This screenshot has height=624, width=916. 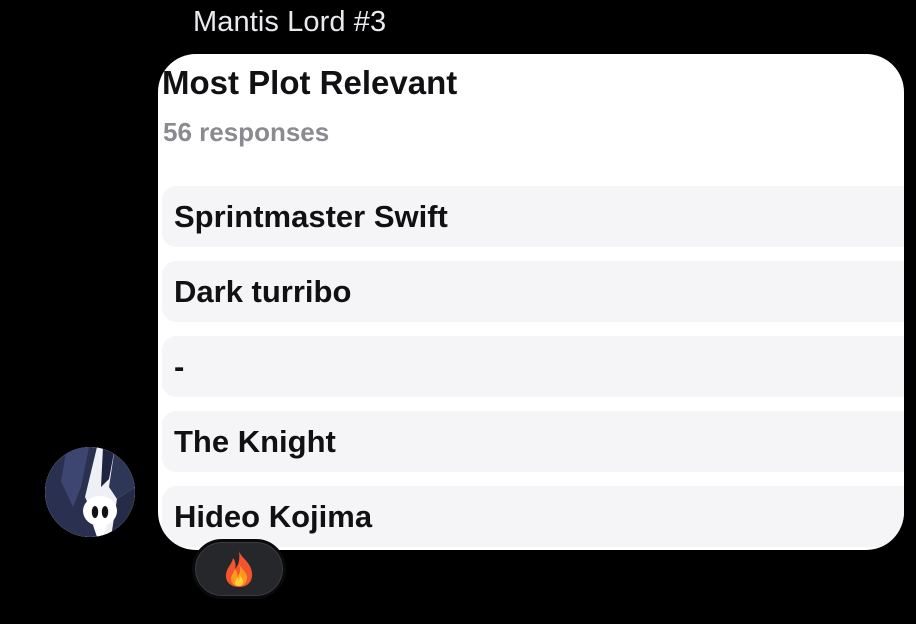 I want to click on poll-option-label: Sprintmaster Swift, so click(x=311, y=216).